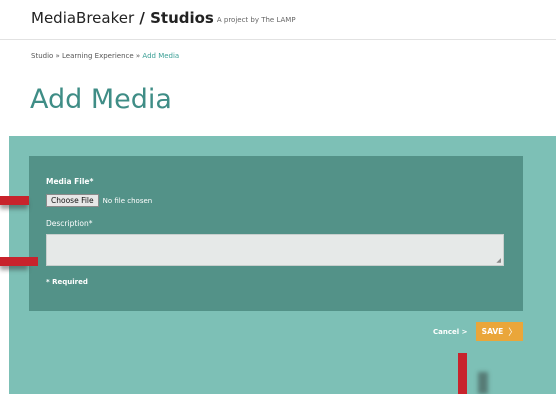  What do you see at coordinates (67, 282) in the screenshot?
I see `required-note: * Required` at bounding box center [67, 282].